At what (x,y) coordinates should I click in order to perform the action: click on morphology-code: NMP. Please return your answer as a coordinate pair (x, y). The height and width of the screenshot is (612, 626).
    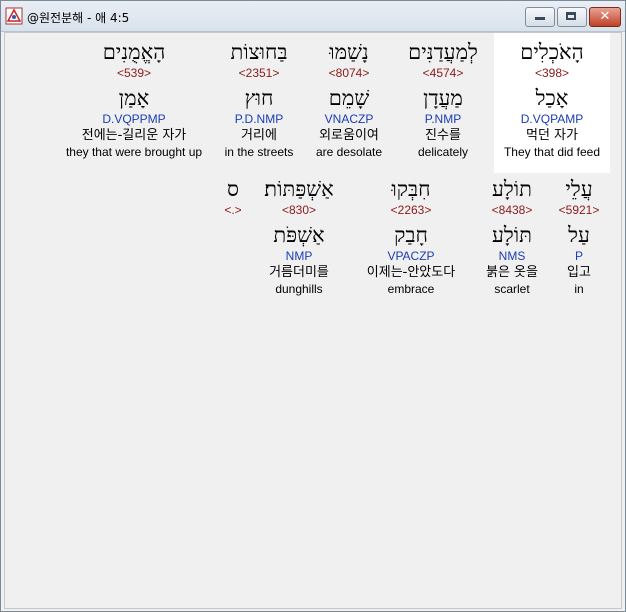
    Looking at the image, I should click on (299, 256).